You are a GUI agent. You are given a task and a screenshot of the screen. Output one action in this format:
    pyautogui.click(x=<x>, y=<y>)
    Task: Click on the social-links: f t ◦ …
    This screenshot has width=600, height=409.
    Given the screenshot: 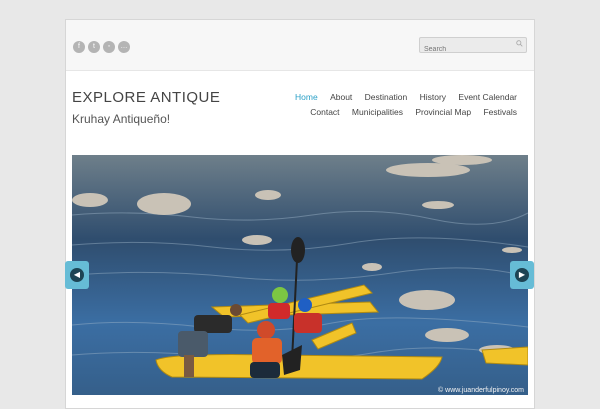 What is the action you would take?
    pyautogui.click(x=101, y=47)
    